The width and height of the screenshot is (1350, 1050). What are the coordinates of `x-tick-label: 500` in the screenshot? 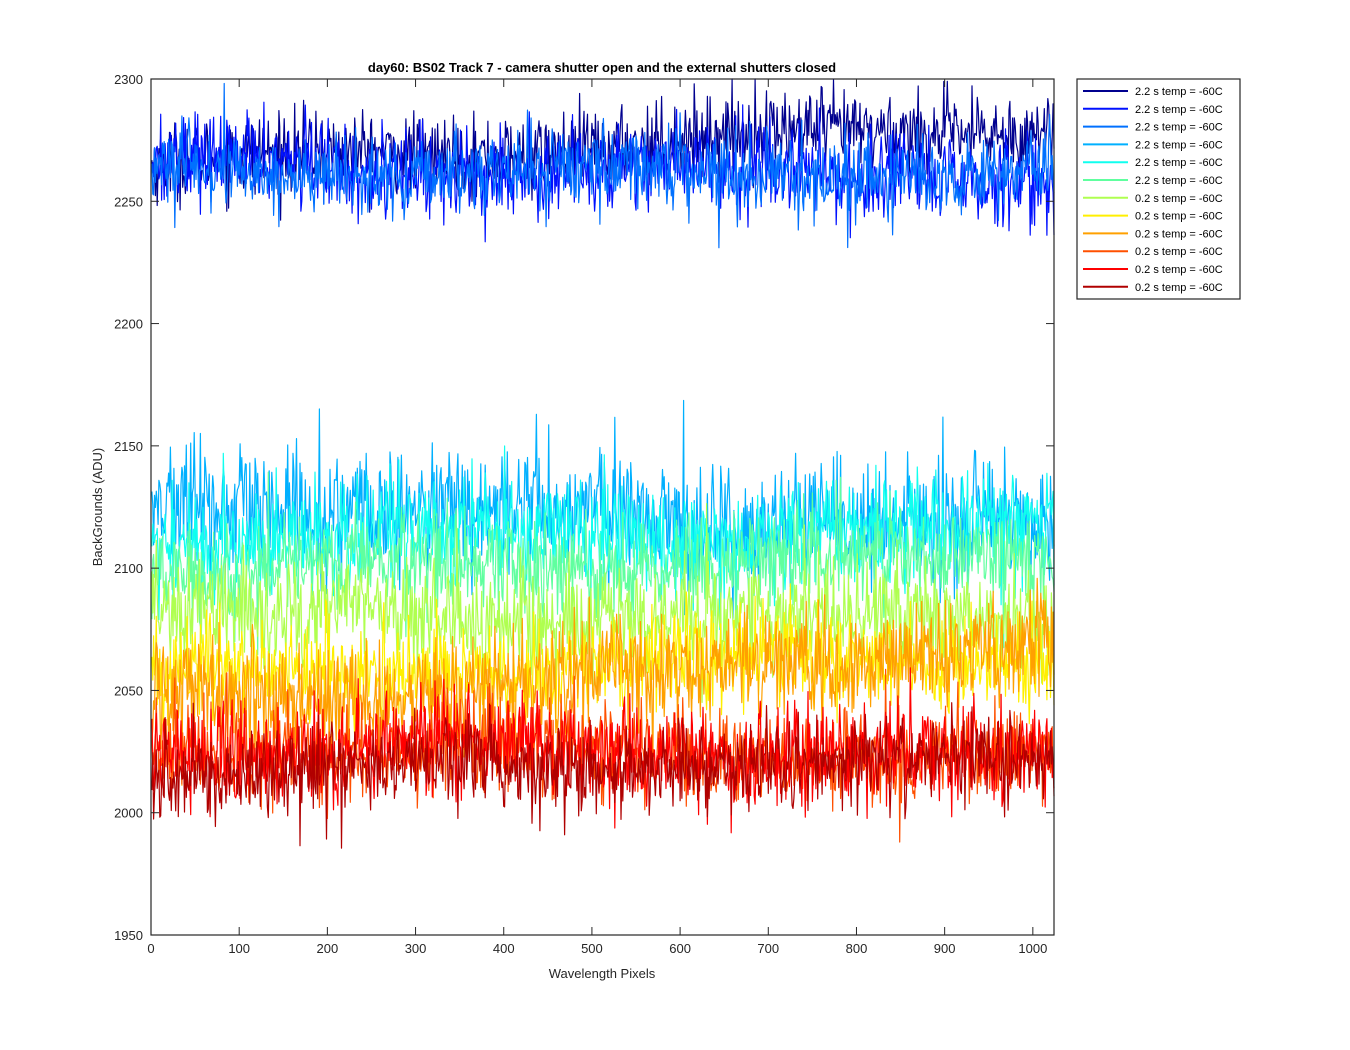 It's located at (592, 948).